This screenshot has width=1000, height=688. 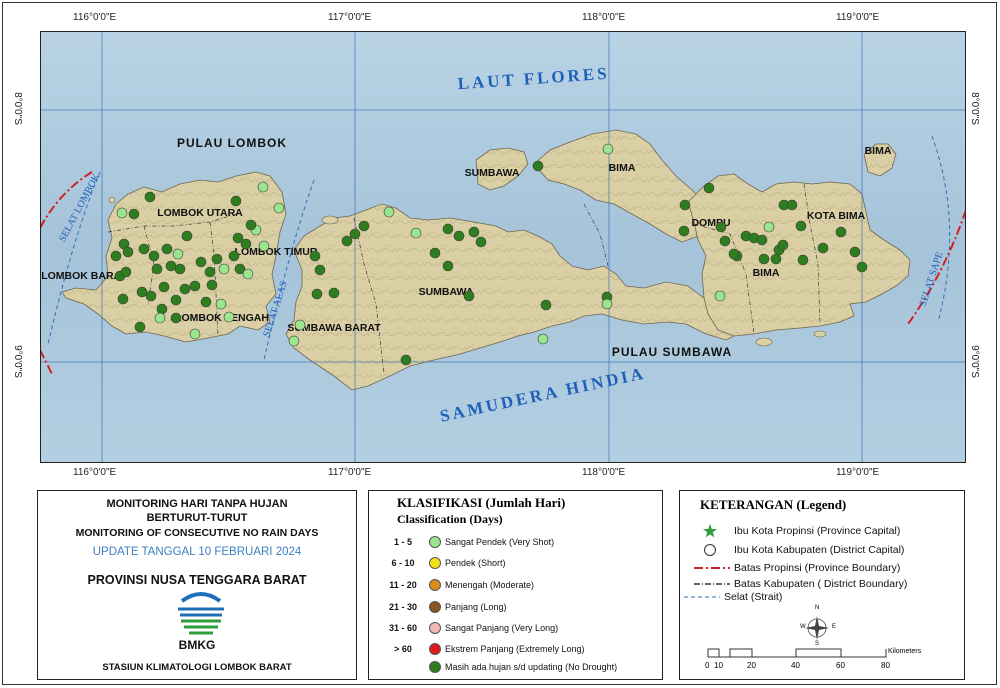 I want to click on title-en: MONITORING OF CONSECUTIVE NO RAIN DAYS, so click(x=197, y=533).